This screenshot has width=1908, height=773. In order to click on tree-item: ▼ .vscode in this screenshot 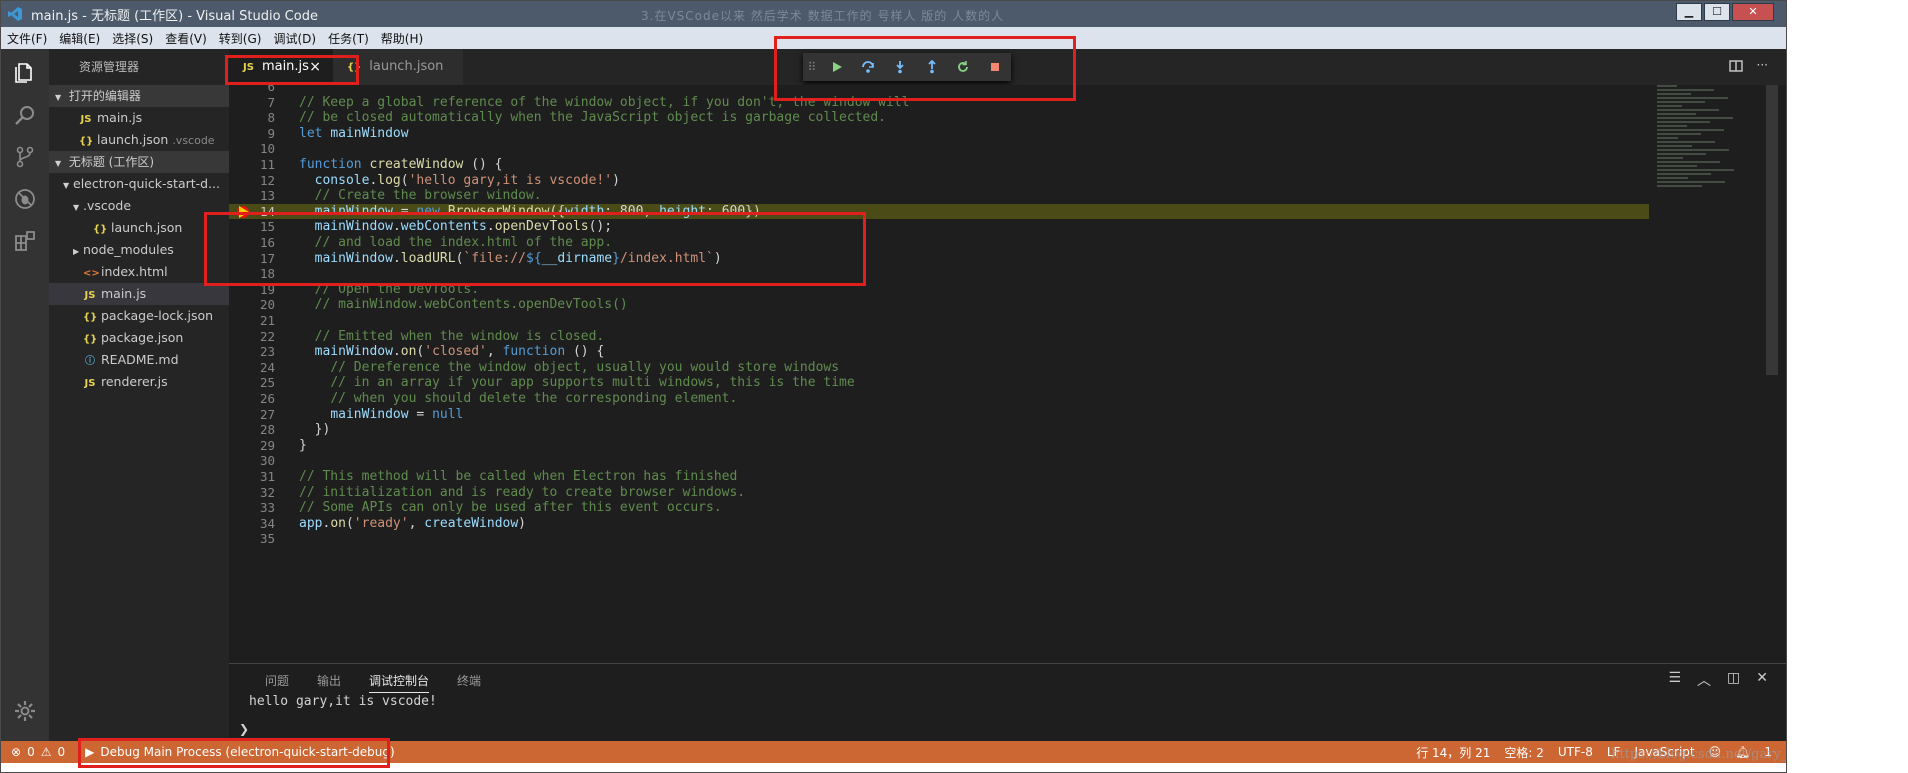, I will do `click(139, 206)`.